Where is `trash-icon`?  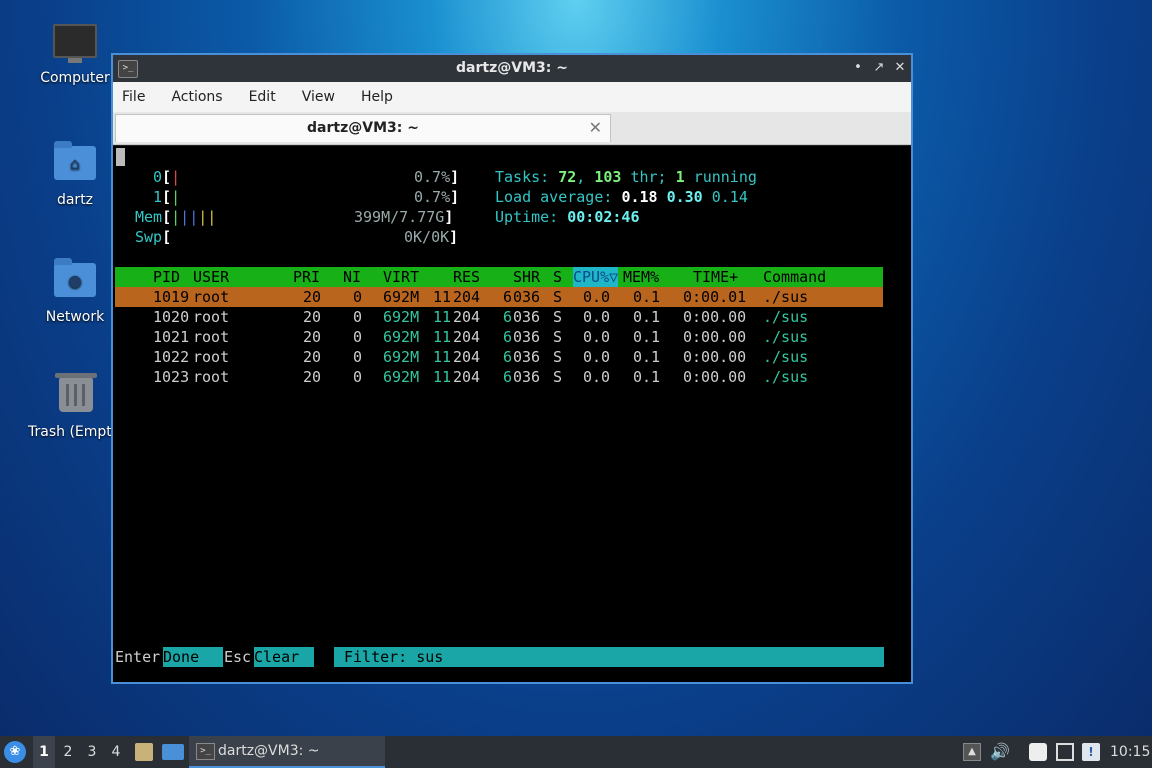
trash-icon is located at coordinates (76, 395).